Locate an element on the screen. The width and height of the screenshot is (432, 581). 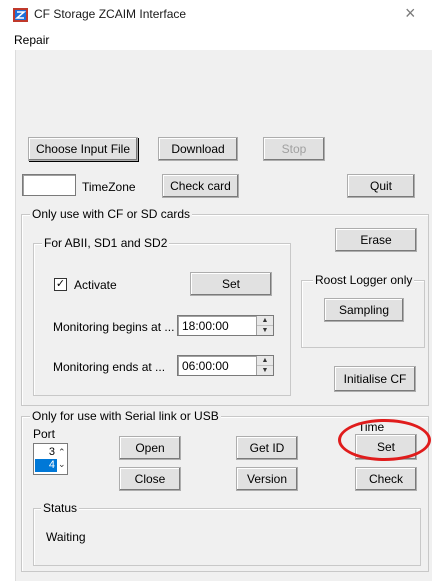
close-button: Close is located at coordinates (150, 479).